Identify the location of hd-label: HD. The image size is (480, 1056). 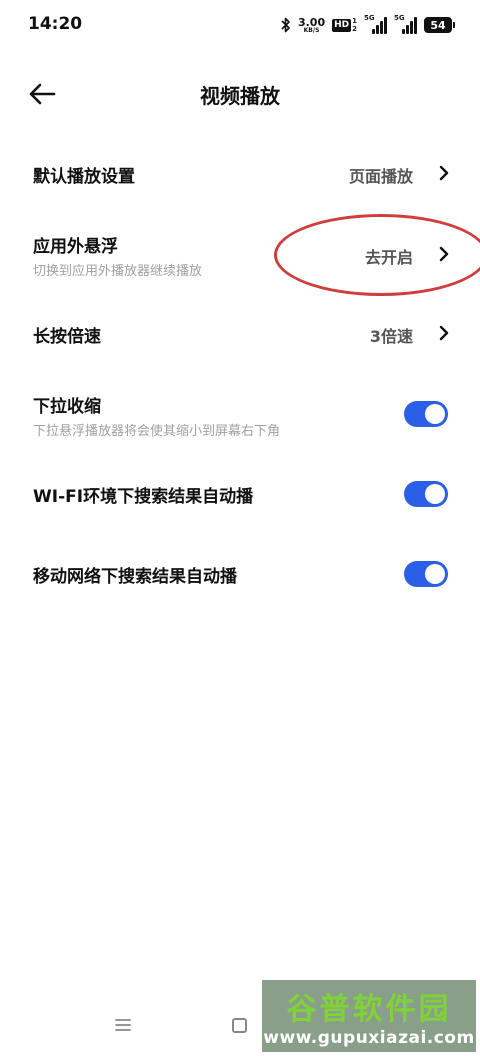
(342, 25).